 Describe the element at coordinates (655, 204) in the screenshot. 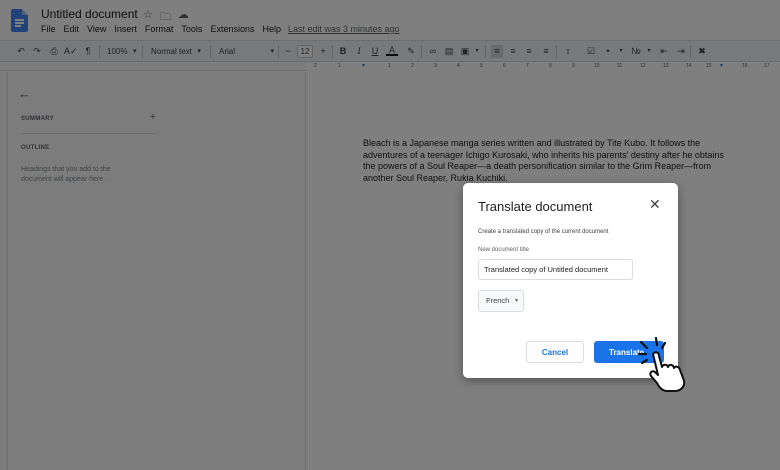

I see `close-icon: ✕` at that location.